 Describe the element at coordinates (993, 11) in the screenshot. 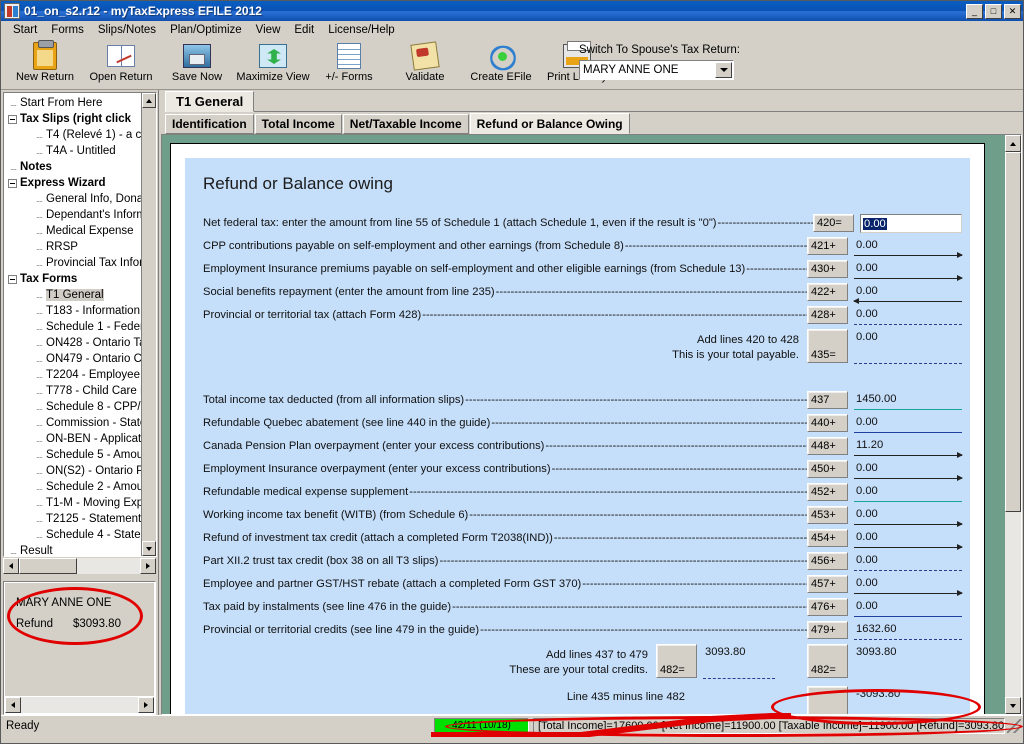

I see `maximize-button: □` at that location.